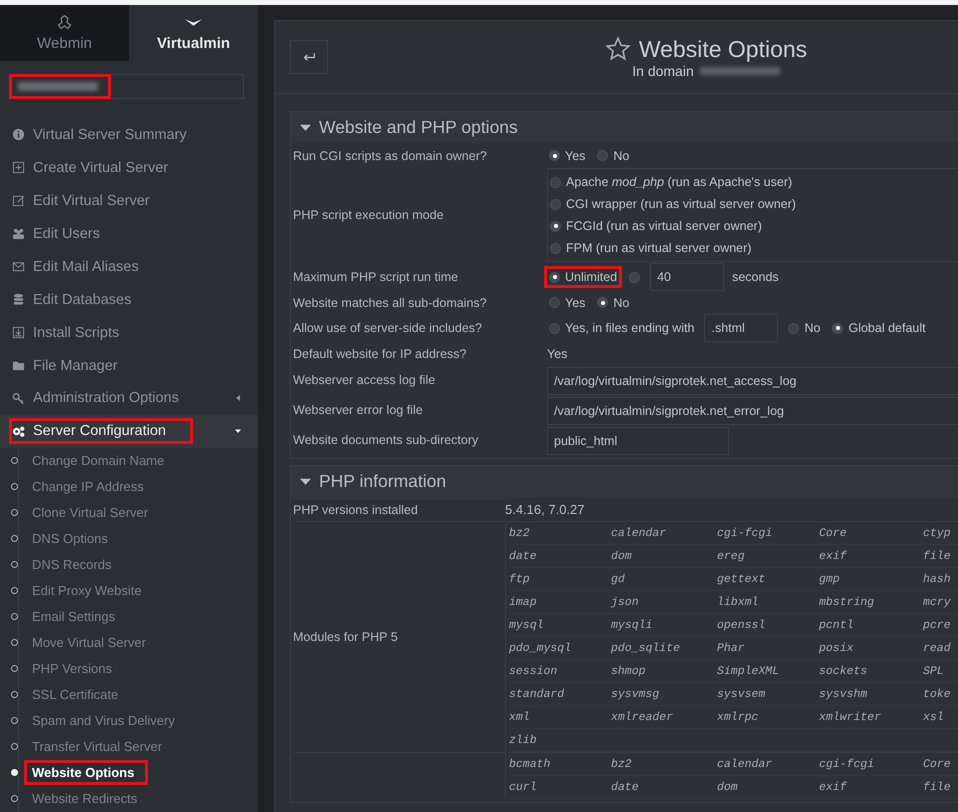 Image resolution: width=958 pixels, height=812 pixels. I want to click on field-value: 5.4.16, 7.0.27, so click(545, 509).